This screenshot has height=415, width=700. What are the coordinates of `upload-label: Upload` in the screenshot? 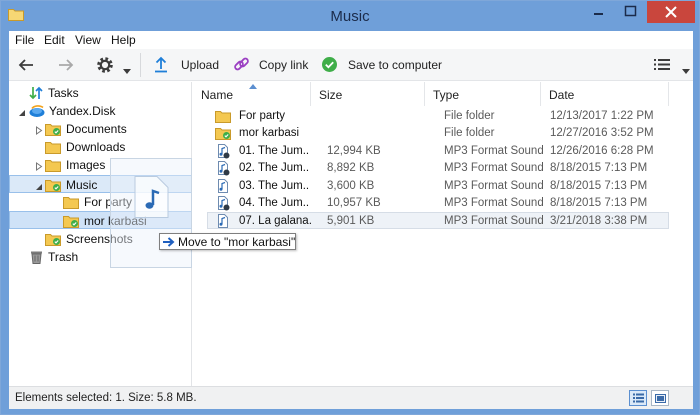 It's located at (200, 65).